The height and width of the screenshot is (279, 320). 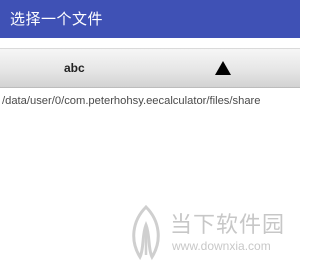 I want to click on up-button-label: abc, so click(x=74, y=68).